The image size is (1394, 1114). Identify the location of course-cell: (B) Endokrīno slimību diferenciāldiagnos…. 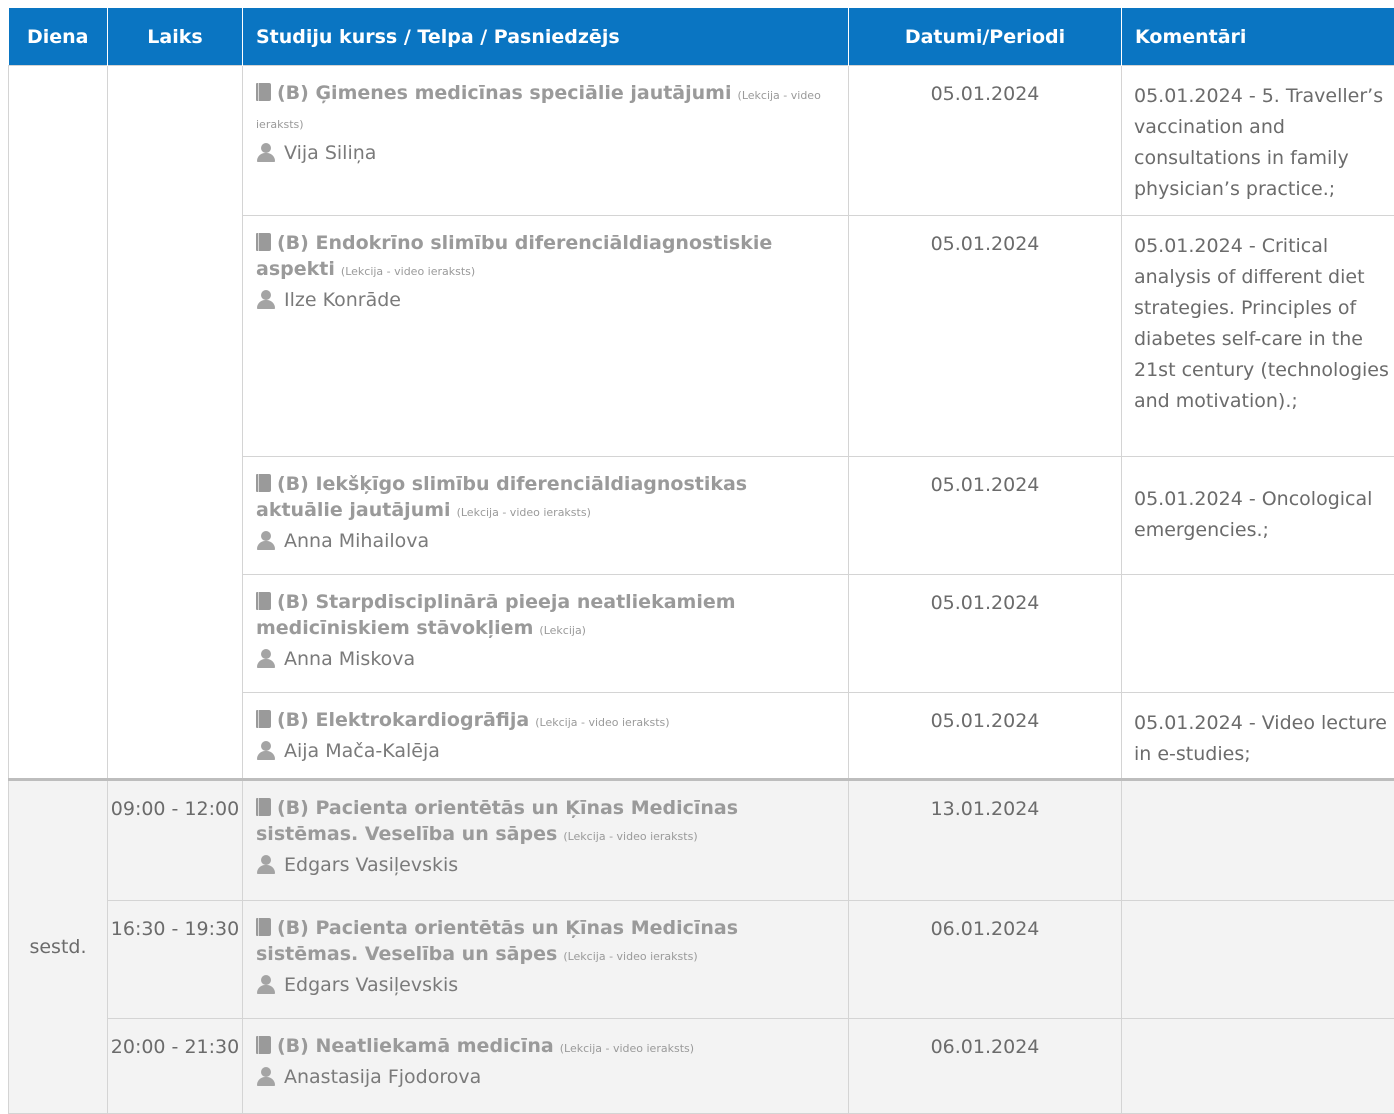
(546, 336).